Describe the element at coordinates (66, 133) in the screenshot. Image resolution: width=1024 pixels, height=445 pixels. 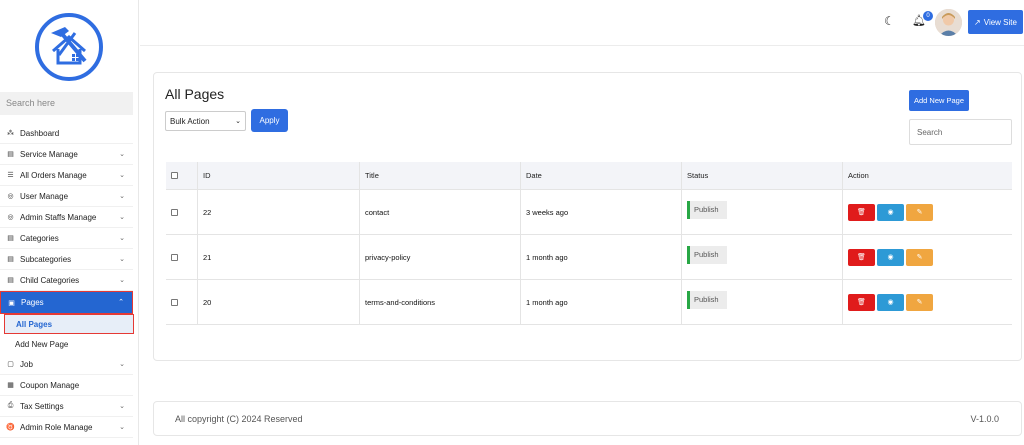
I see `sidebar-item-dashboard: ⁂ Dashboard` at that location.